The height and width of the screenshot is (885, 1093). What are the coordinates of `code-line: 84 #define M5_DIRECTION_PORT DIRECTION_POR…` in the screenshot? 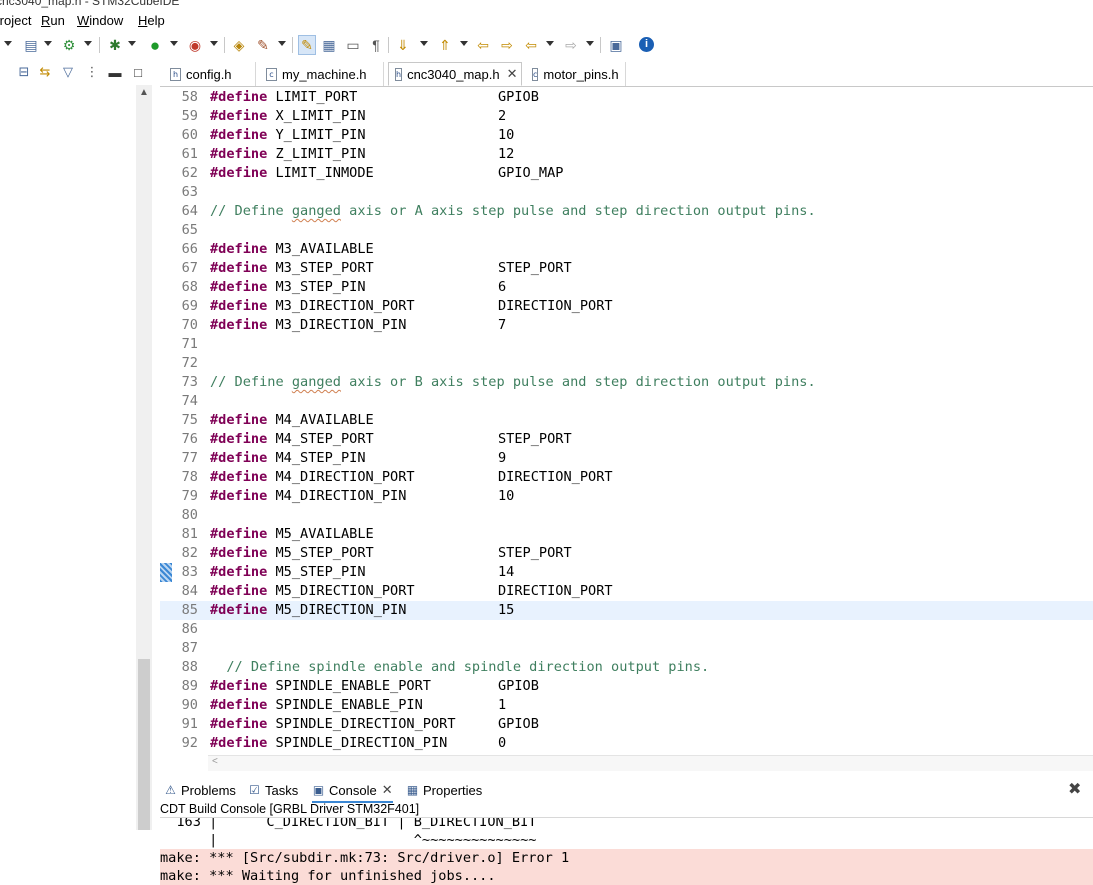 It's located at (626, 591).